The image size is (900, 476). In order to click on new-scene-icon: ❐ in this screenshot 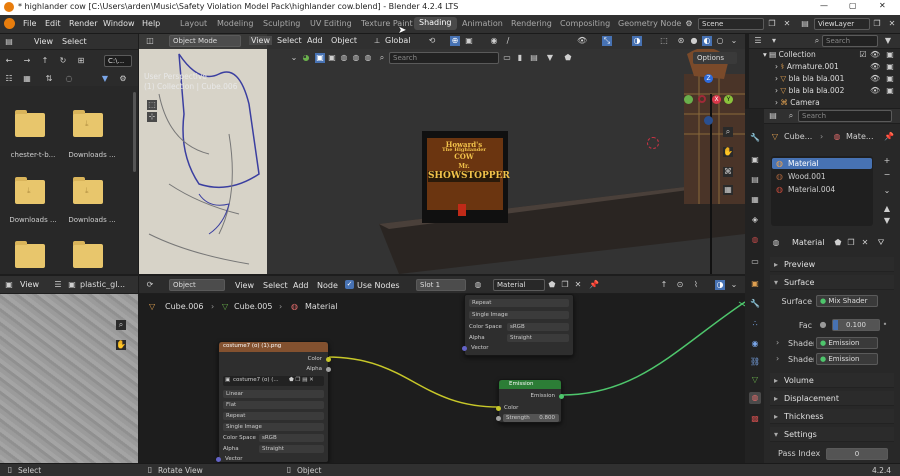, I will do `click(772, 24)`.